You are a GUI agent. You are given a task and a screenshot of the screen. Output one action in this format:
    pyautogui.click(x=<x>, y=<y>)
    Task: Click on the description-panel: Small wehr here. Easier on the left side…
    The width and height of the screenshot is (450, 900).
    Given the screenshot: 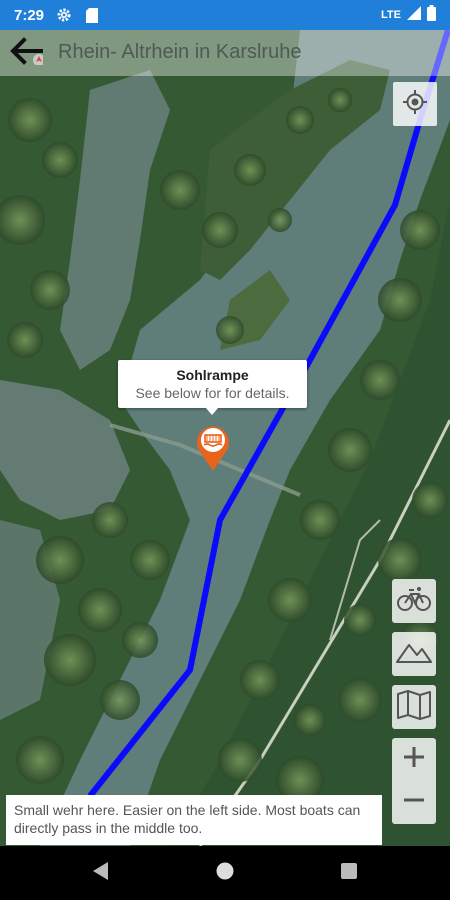 What is the action you would take?
    pyautogui.click(x=194, y=820)
    